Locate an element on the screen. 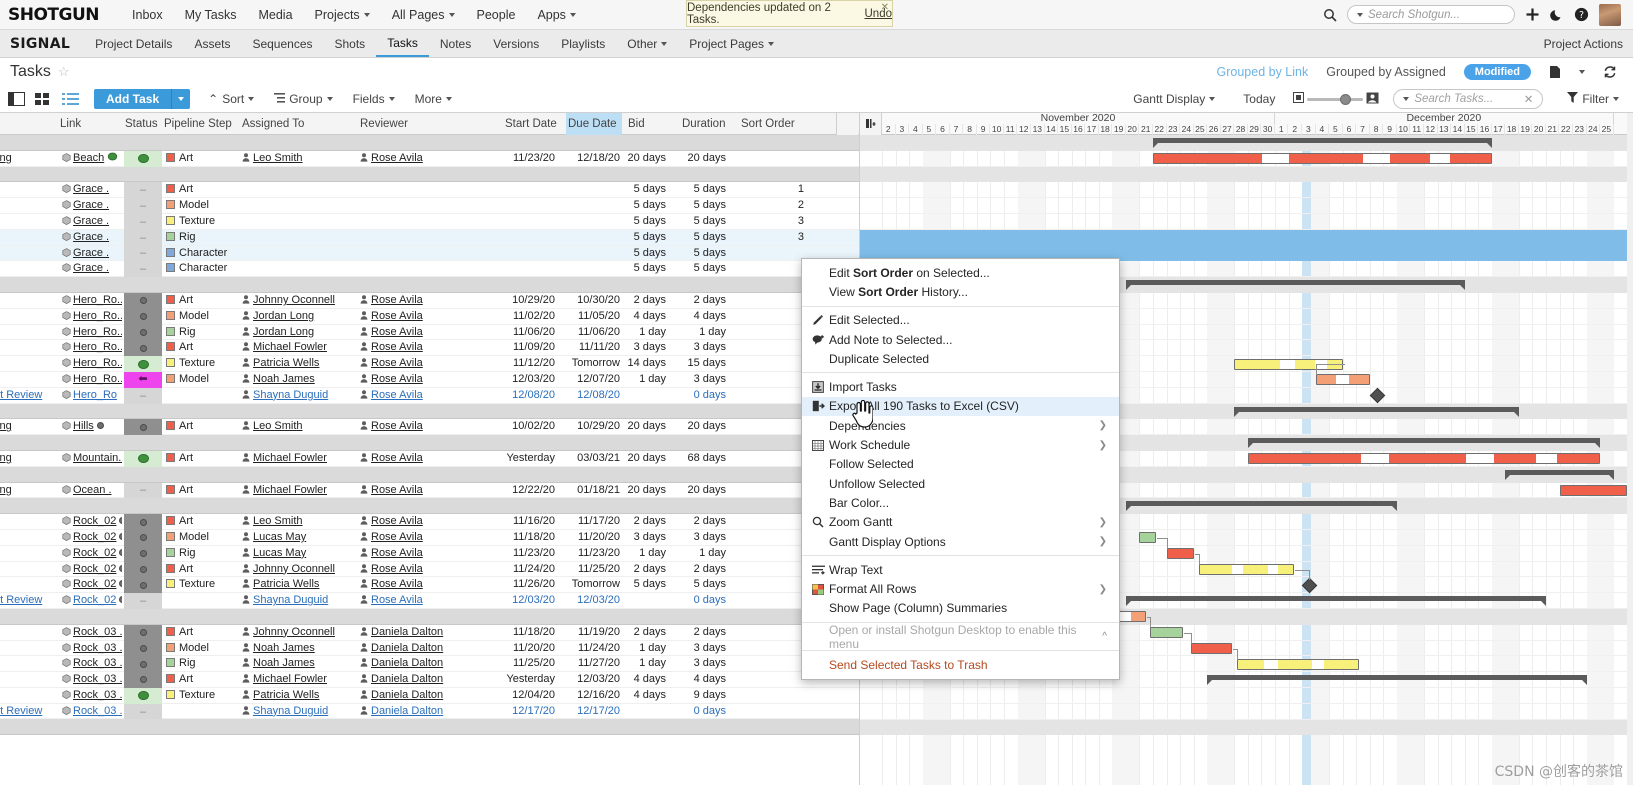 The height and width of the screenshot is (785, 1633). reviewer-label: Daniela Dalton is located at coordinates (407, 695).